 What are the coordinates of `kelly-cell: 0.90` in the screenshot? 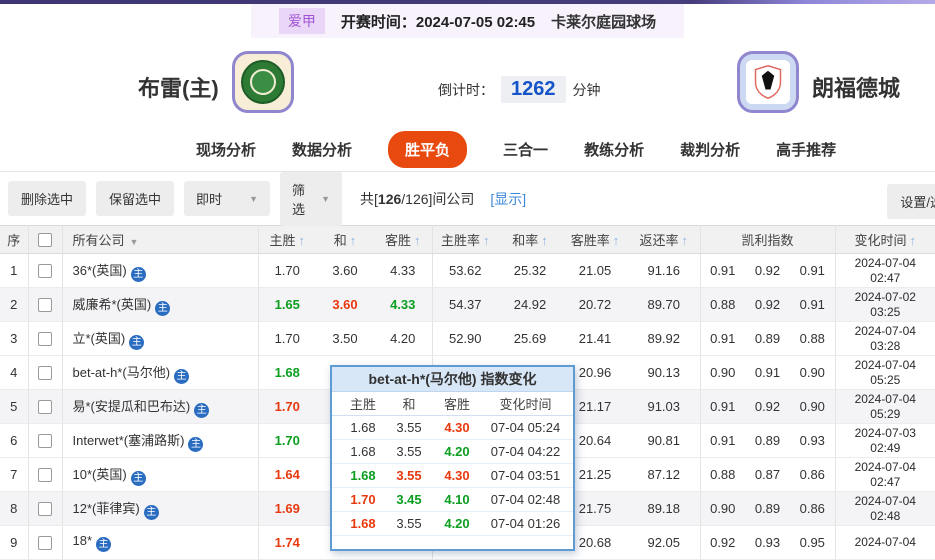 It's located at (813, 372).